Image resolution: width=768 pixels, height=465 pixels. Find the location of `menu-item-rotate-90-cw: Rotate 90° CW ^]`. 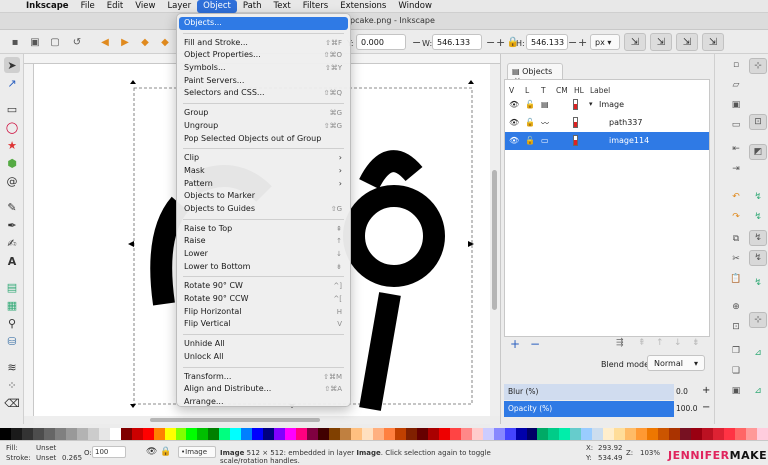

menu-item-rotate-90-cw: Rotate 90° CW ^] is located at coordinates (263, 286).